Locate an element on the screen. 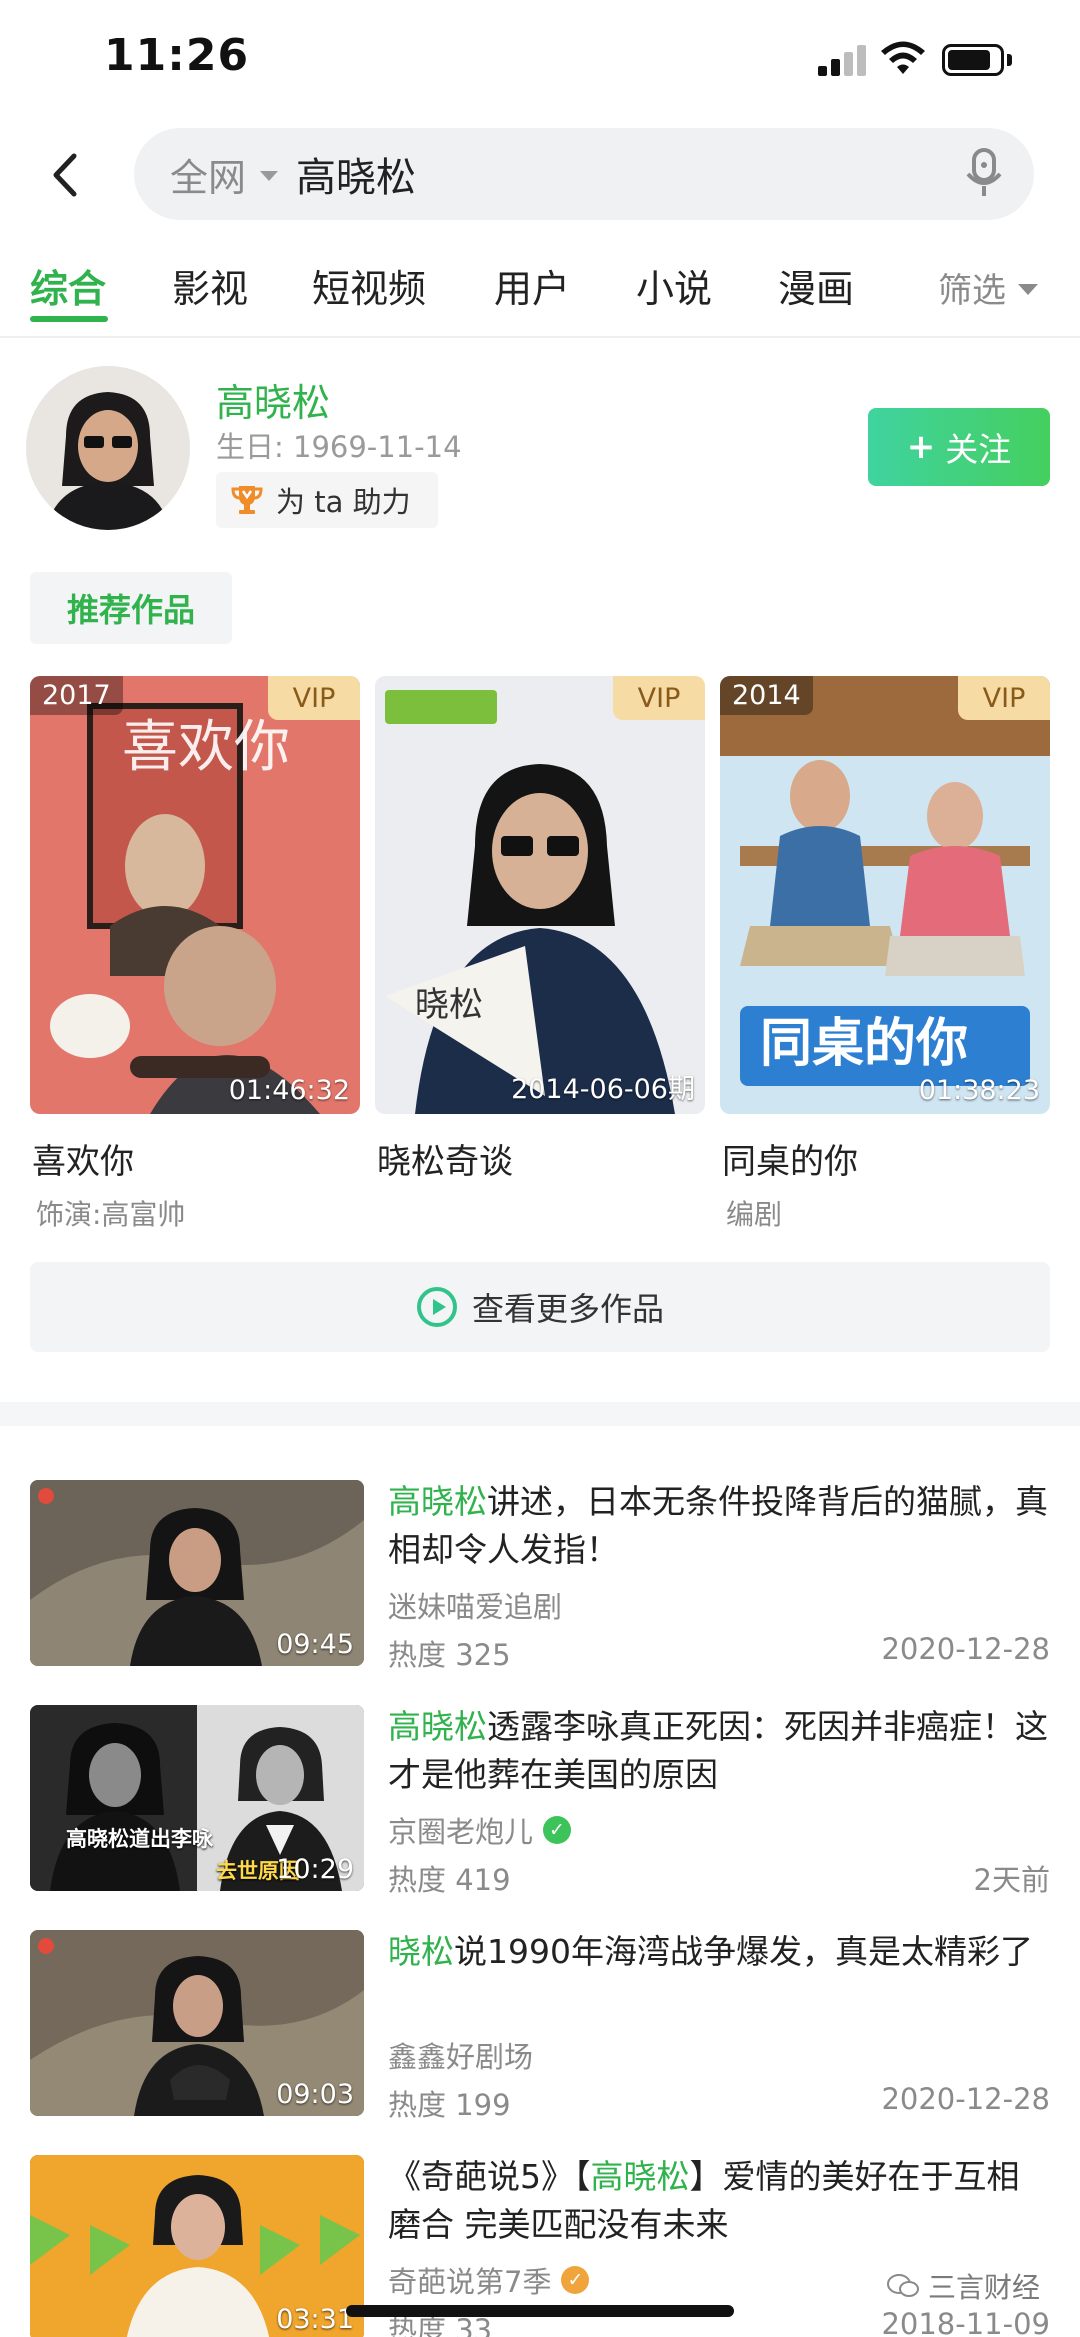 The width and height of the screenshot is (1080, 2337). author-name: 迷妹喵爱追剧 is located at coordinates (475, 1607).